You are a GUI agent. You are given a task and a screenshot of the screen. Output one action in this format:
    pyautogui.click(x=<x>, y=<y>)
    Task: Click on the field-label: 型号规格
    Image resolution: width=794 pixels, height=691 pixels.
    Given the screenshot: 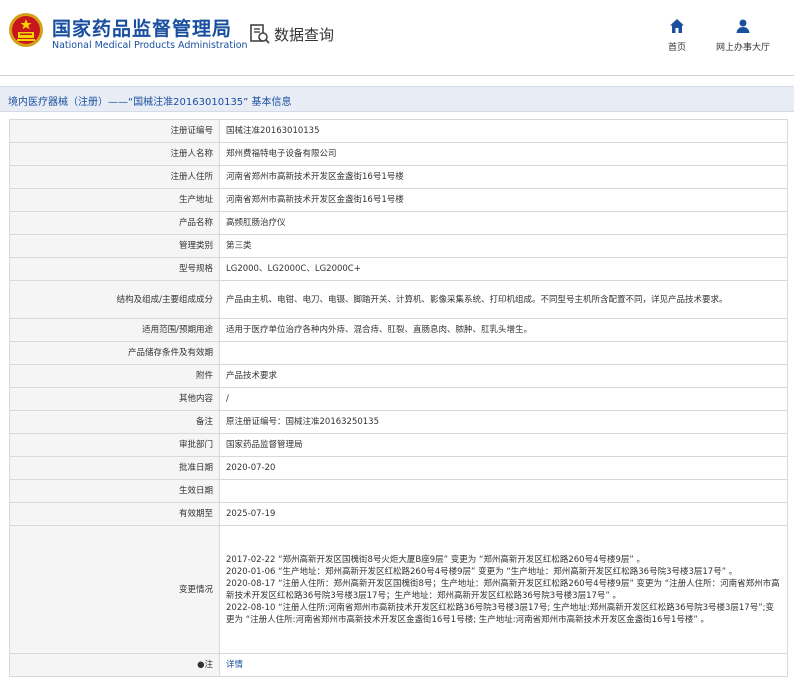 What is the action you would take?
    pyautogui.click(x=114, y=269)
    